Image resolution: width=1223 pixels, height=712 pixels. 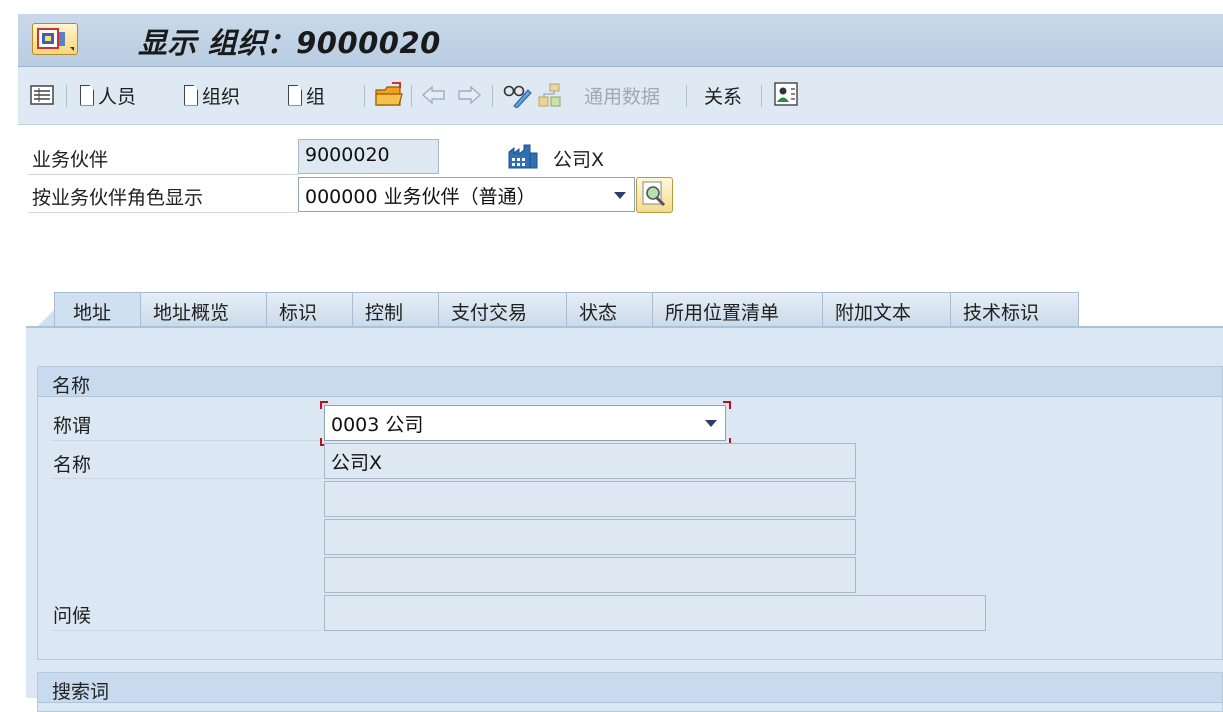 I want to click on organization-icon, so click(x=523, y=158).